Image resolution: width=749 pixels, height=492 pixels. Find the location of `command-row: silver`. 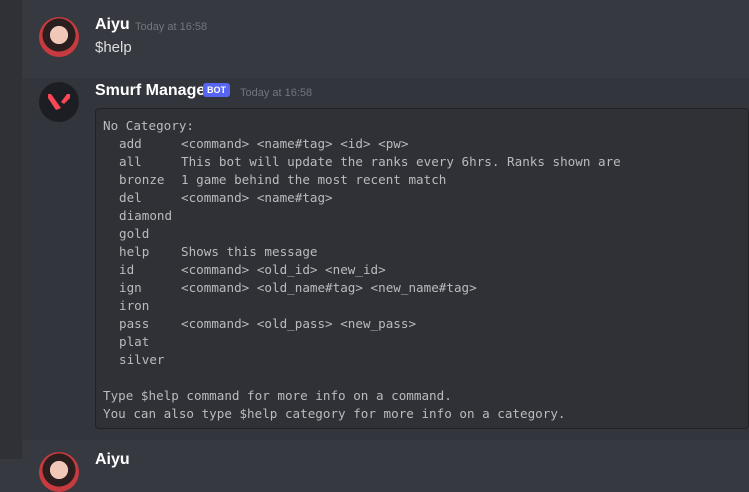

command-row: silver is located at coordinates (425, 360).